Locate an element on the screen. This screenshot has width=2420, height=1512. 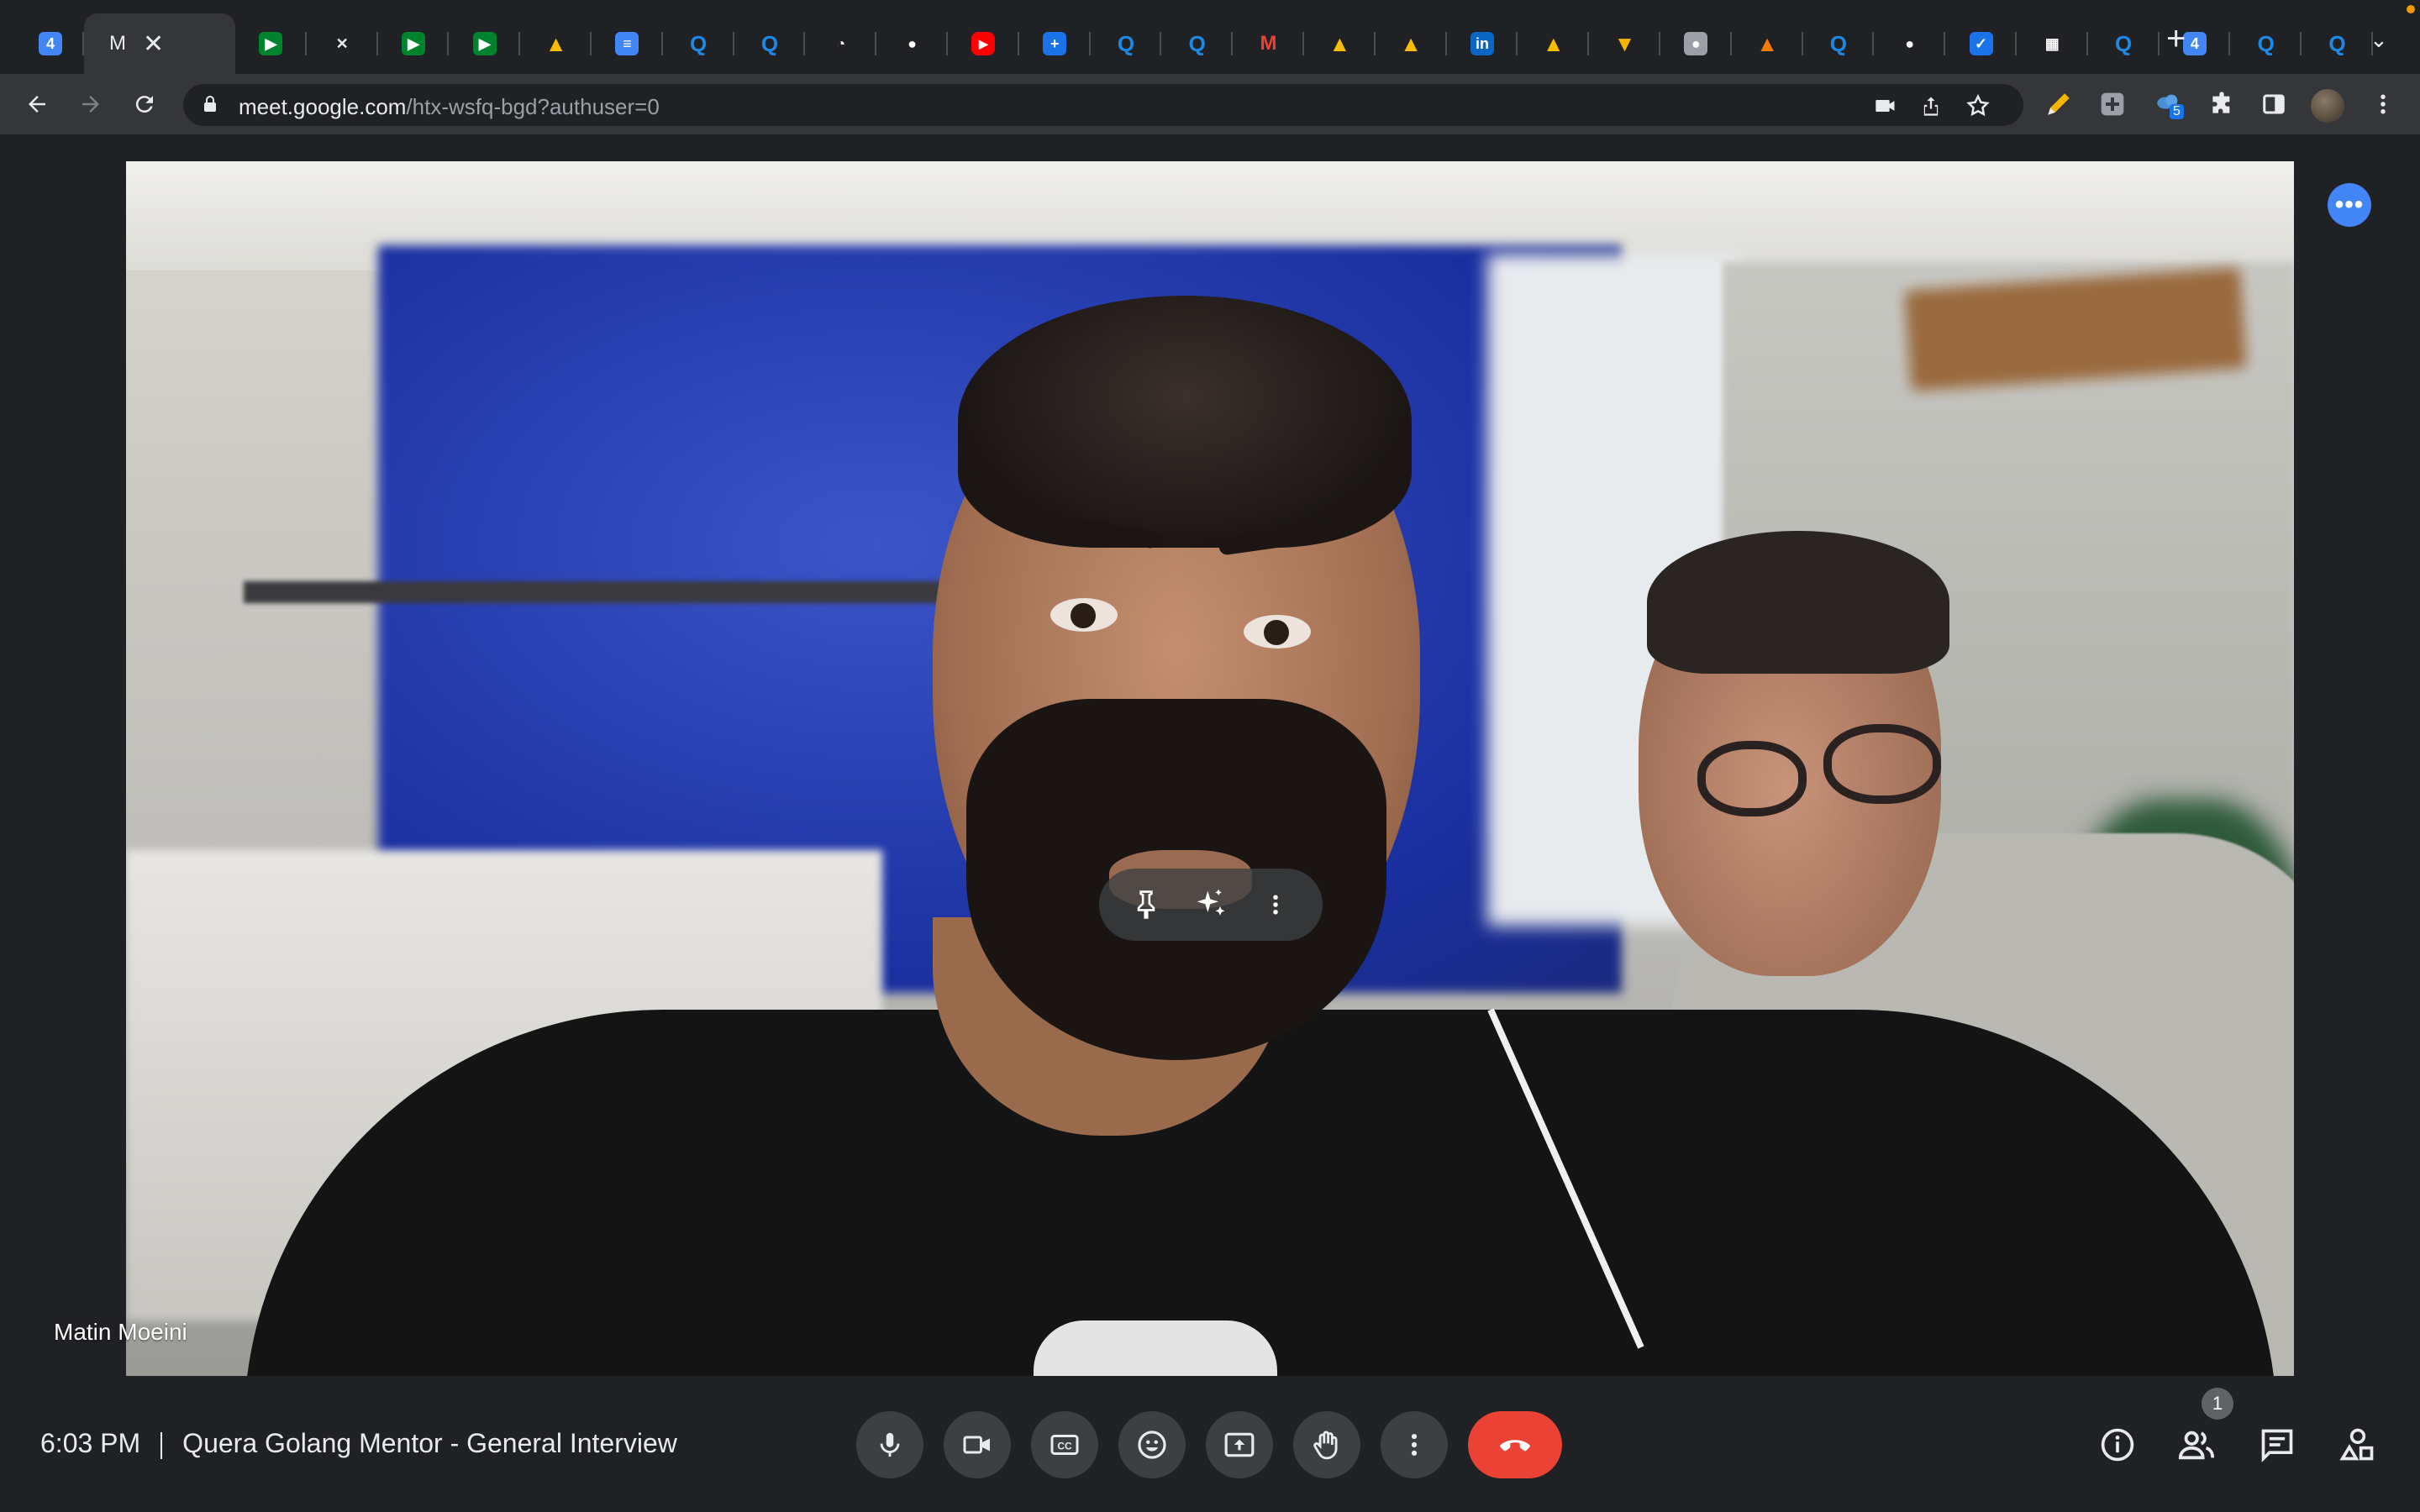
google-docs-icon: ≡ is located at coordinates (627, 43).